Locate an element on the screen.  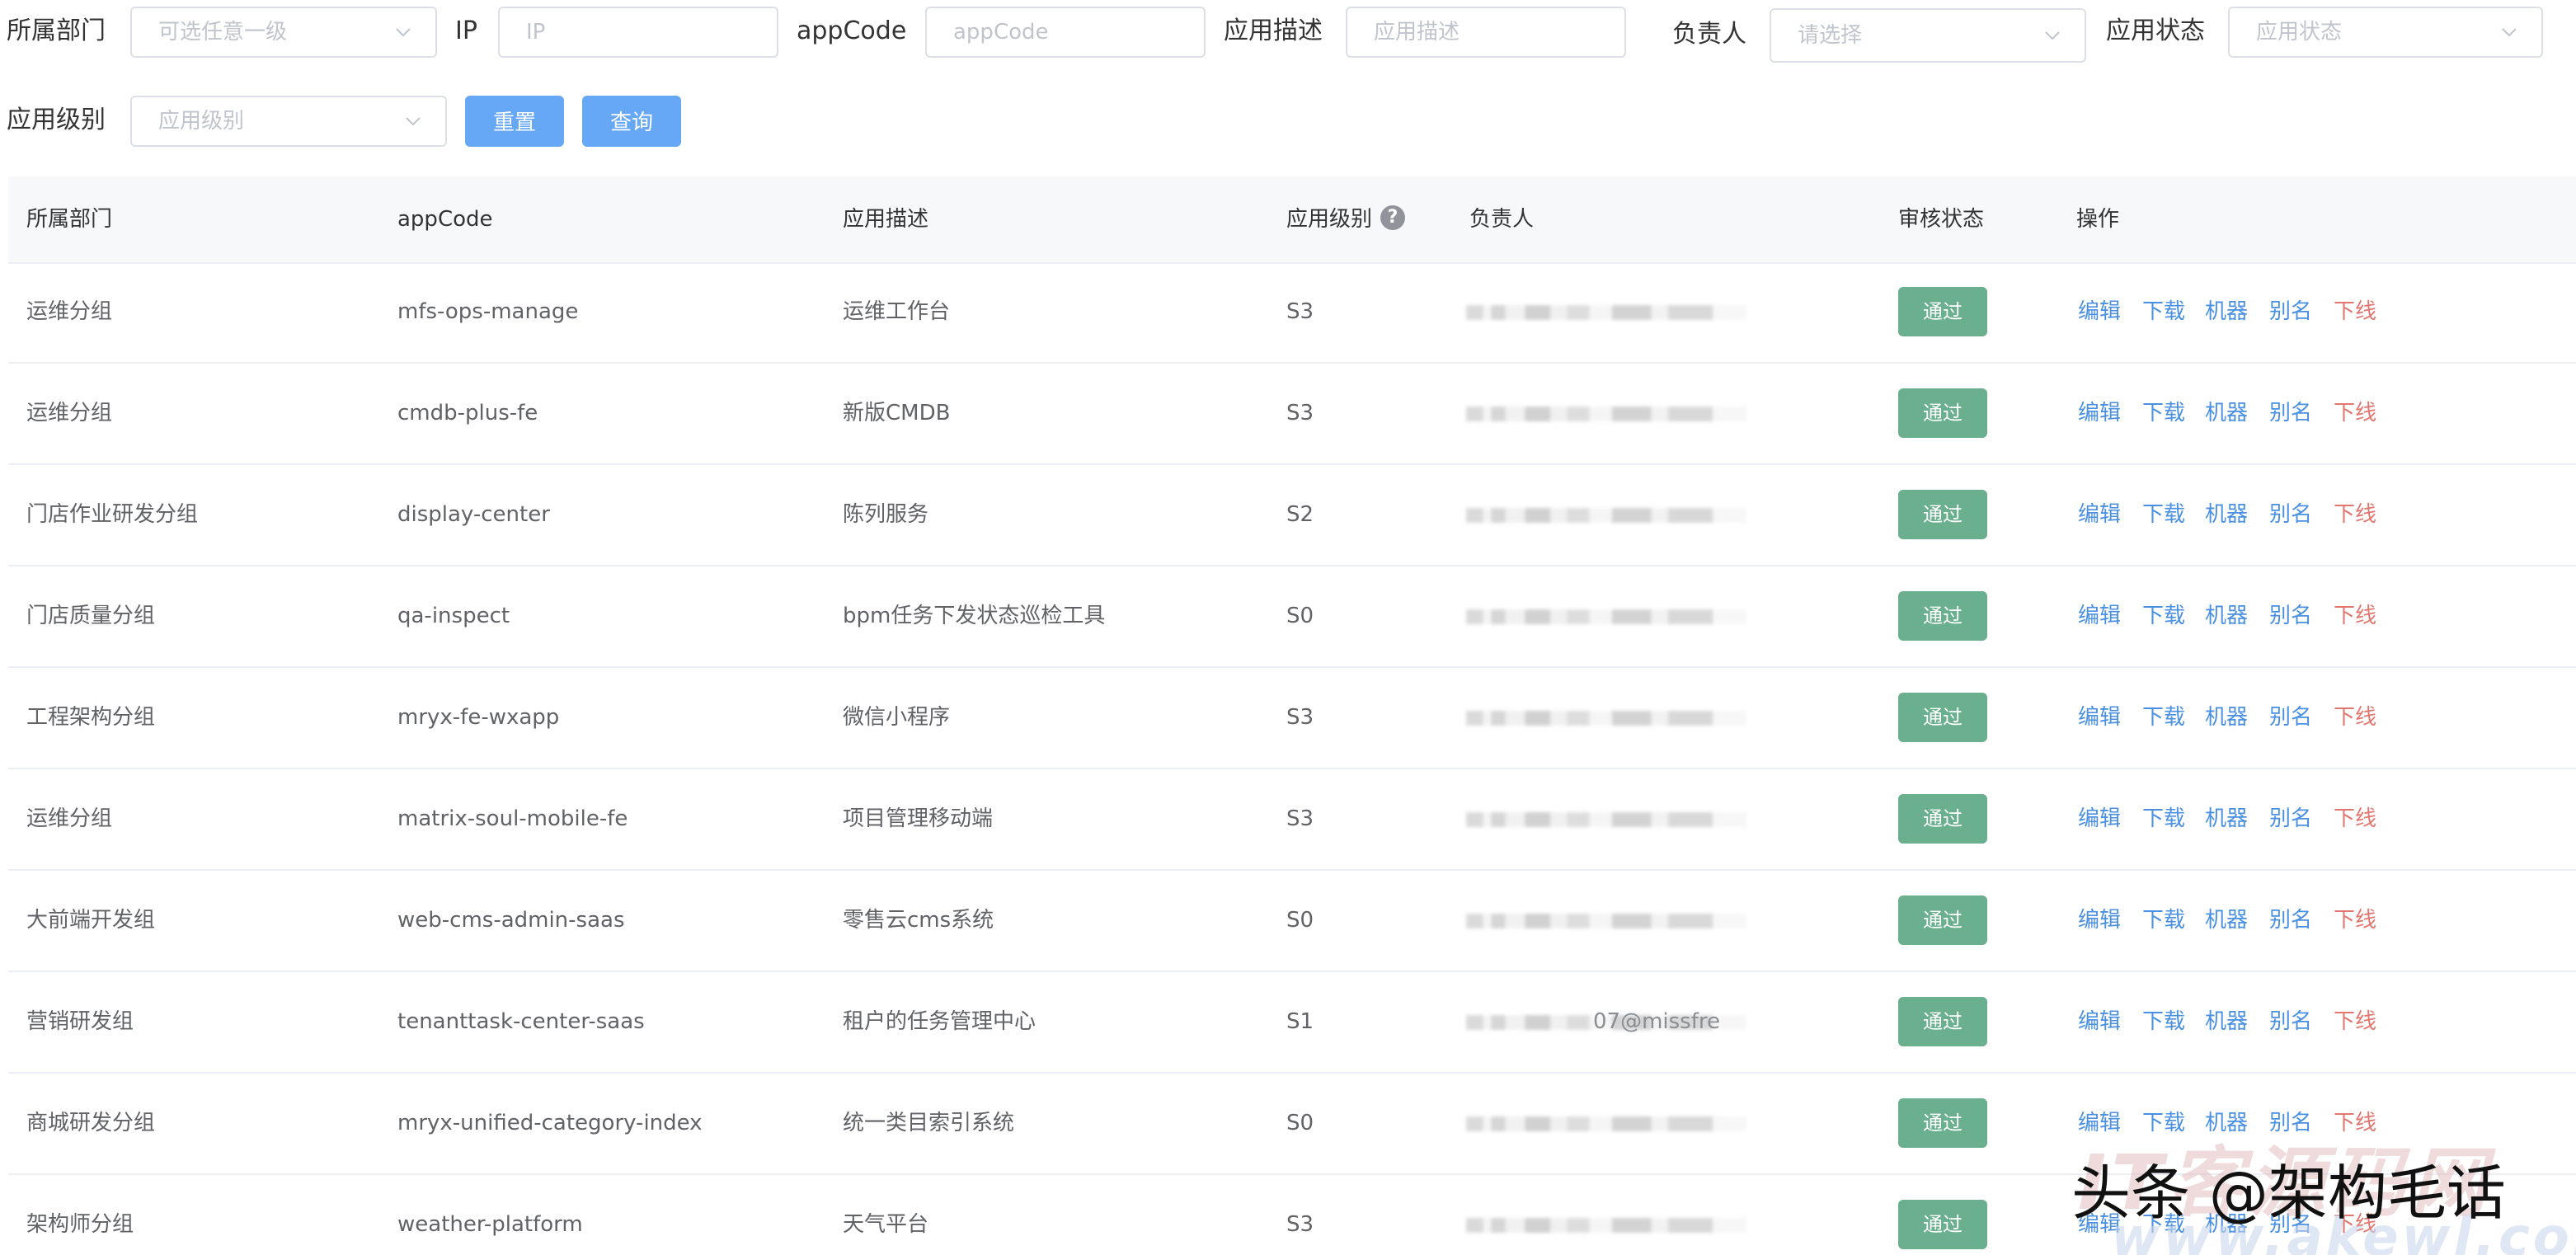
cell-level: S2 is located at coordinates (1300, 514).